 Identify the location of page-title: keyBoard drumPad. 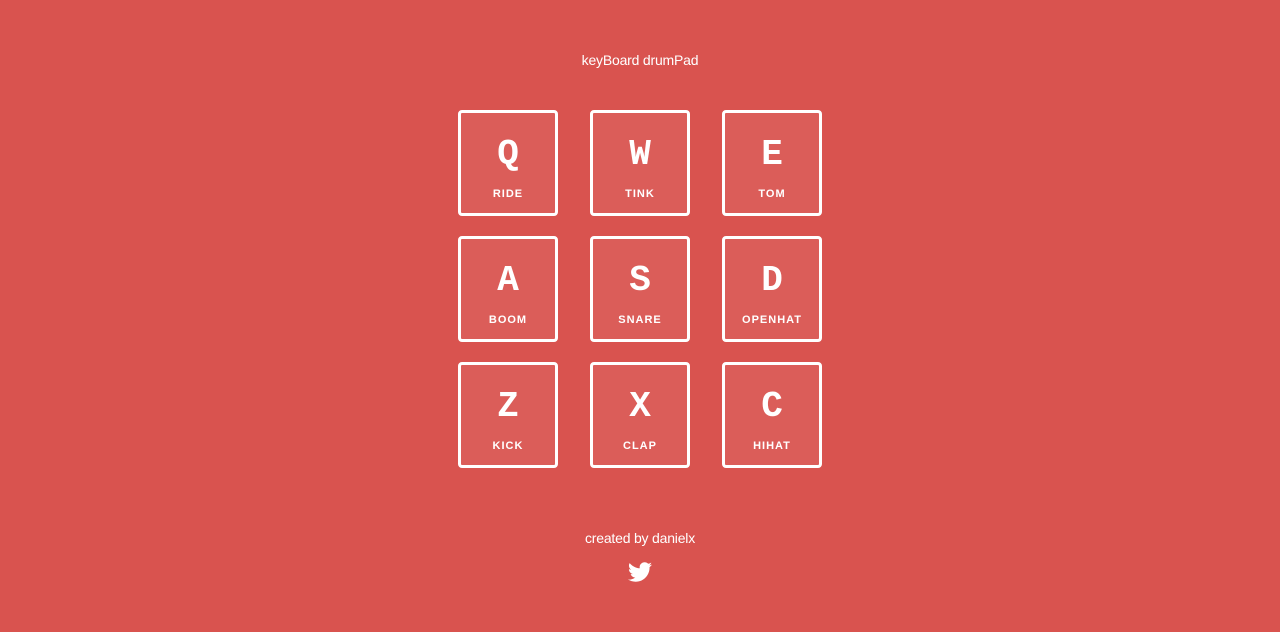
(640, 60).